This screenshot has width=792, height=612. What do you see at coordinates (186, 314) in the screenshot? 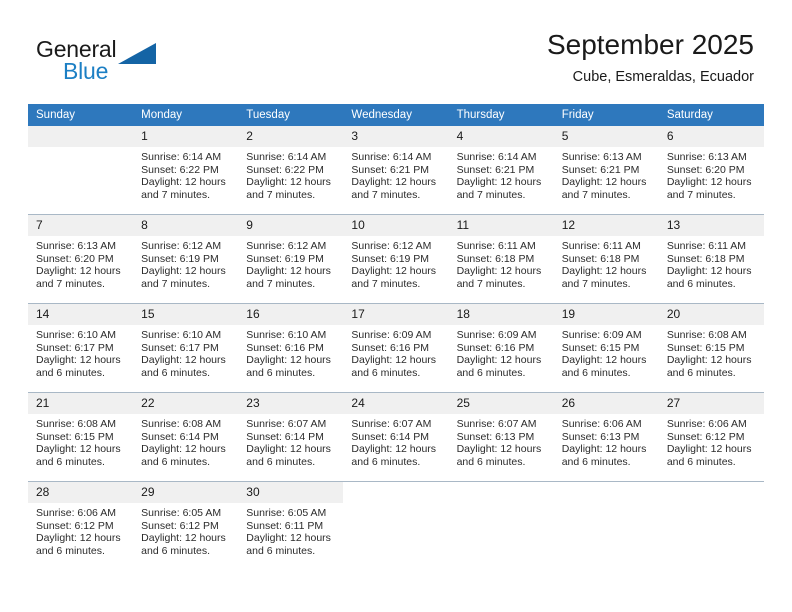
I see `day-number: 15` at bounding box center [186, 314].